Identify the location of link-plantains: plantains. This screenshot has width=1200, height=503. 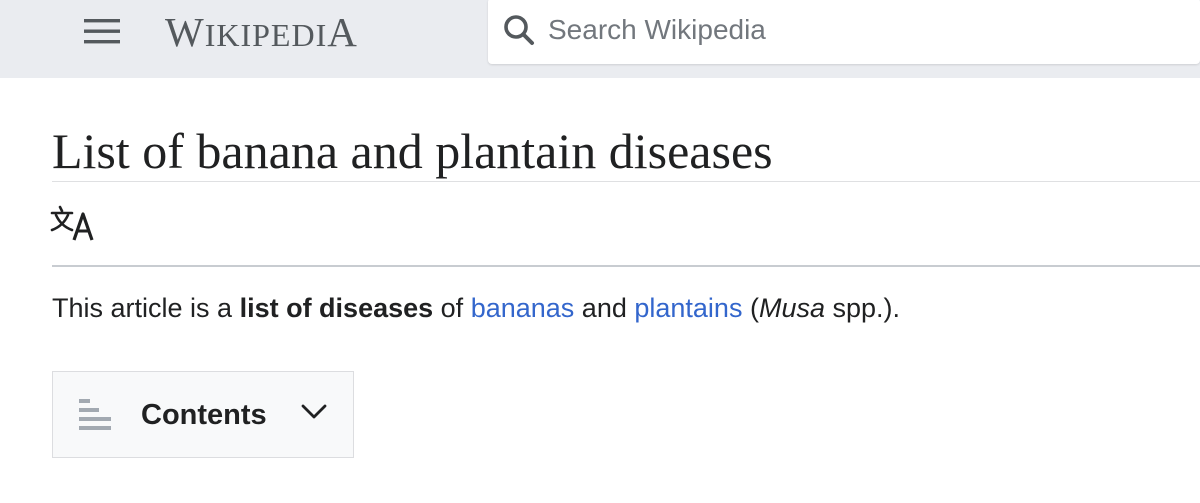
(688, 308).